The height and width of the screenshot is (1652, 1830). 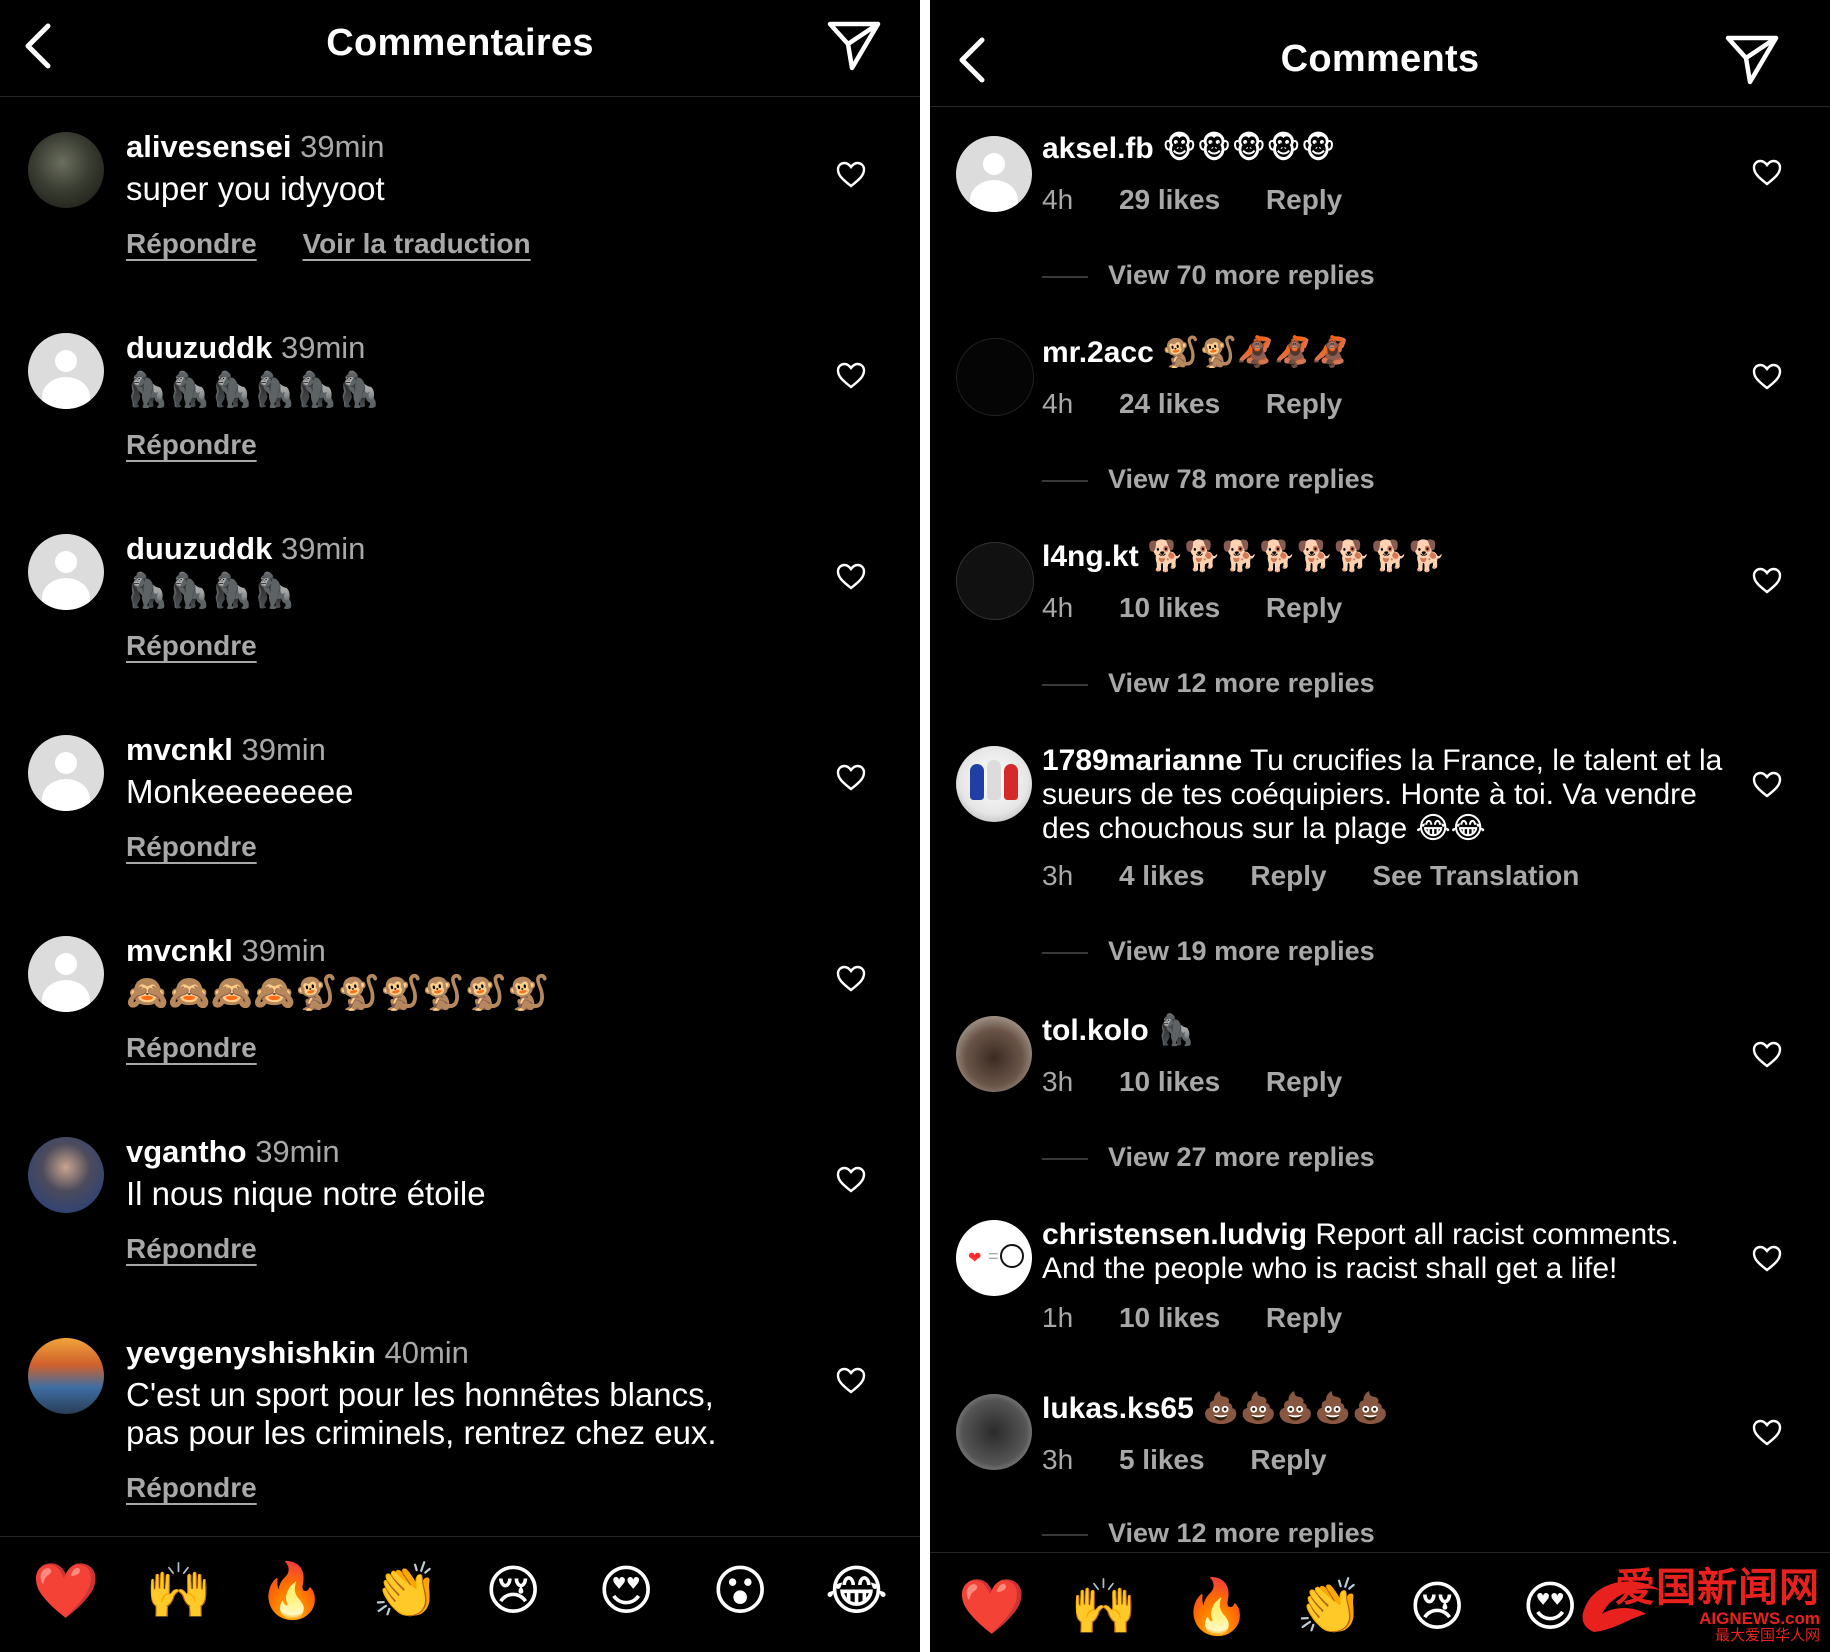 What do you see at coordinates (1255, 352) in the screenshot?
I see `comment-text: 🐒🐒🦧🦧🦧` at bounding box center [1255, 352].